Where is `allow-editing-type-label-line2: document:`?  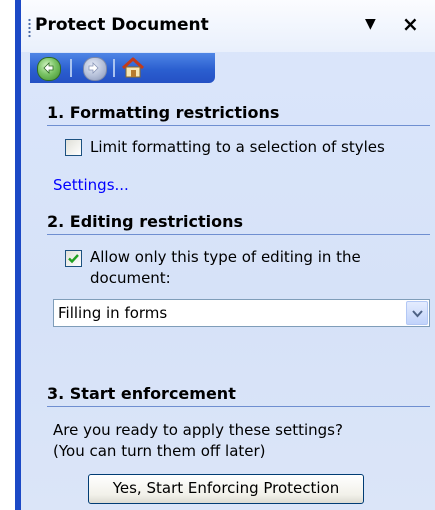
allow-editing-type-label-line2: document: is located at coordinates (130, 278).